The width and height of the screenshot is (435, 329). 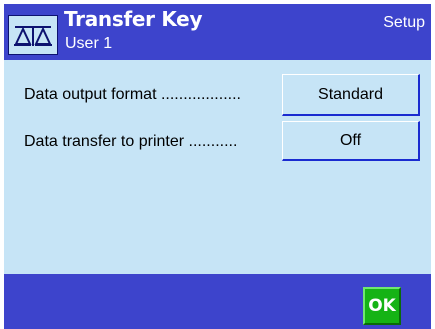 What do you see at coordinates (404, 22) in the screenshot?
I see `mode-label: Setup` at bounding box center [404, 22].